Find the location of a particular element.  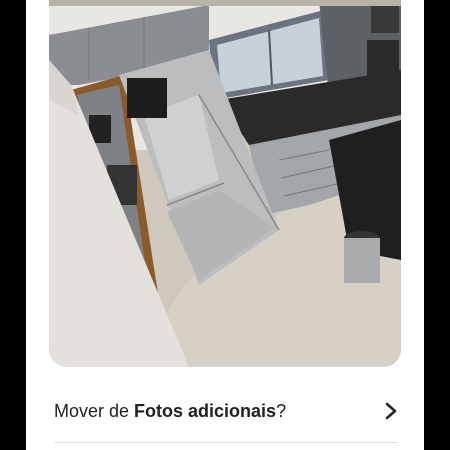

chevron-right-icon is located at coordinates (391, 411).